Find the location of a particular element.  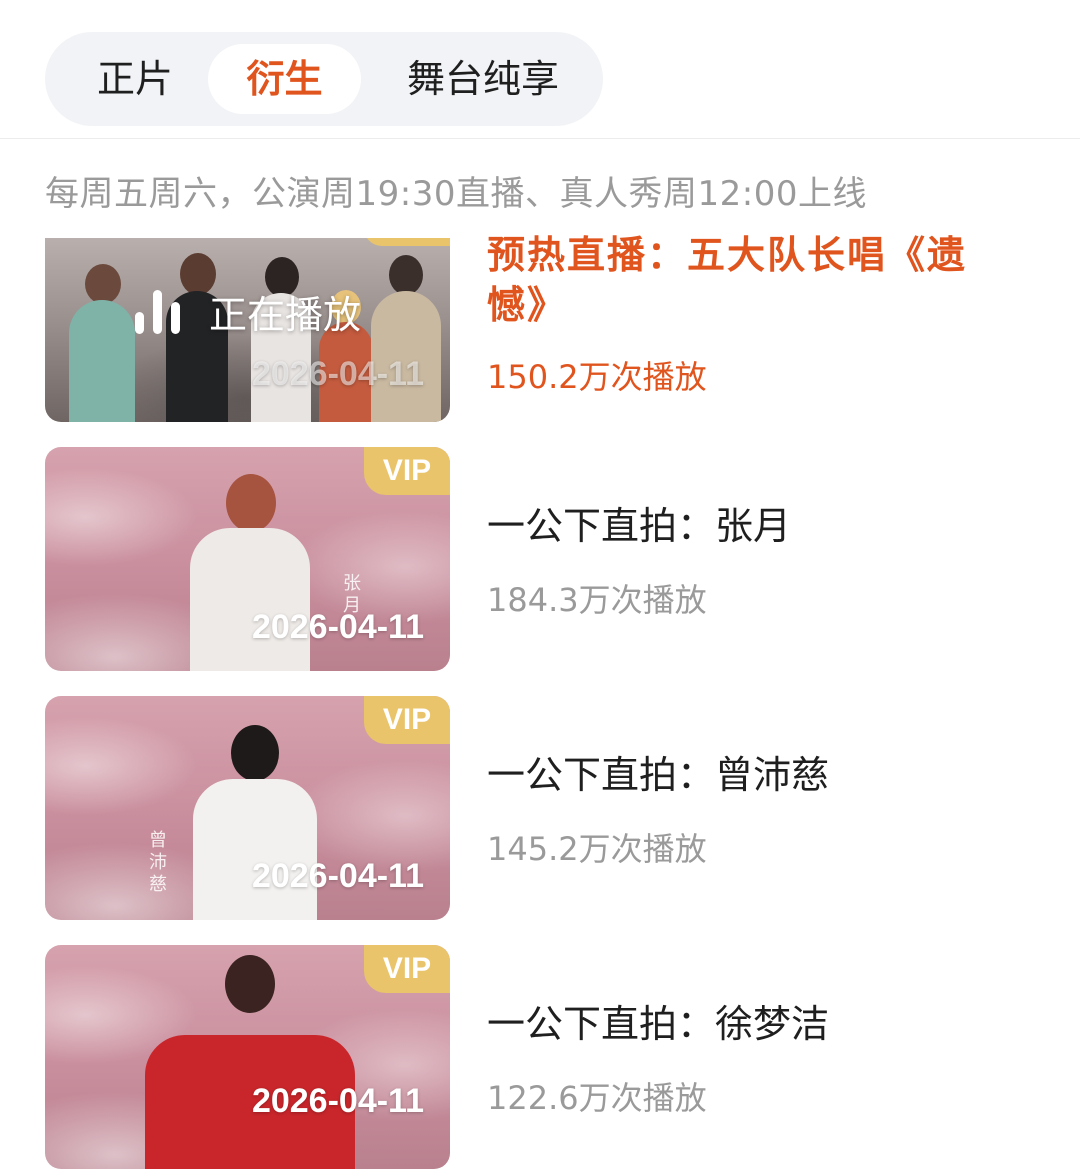

video-play-count: 184.3万次播放 is located at coordinates (597, 600).